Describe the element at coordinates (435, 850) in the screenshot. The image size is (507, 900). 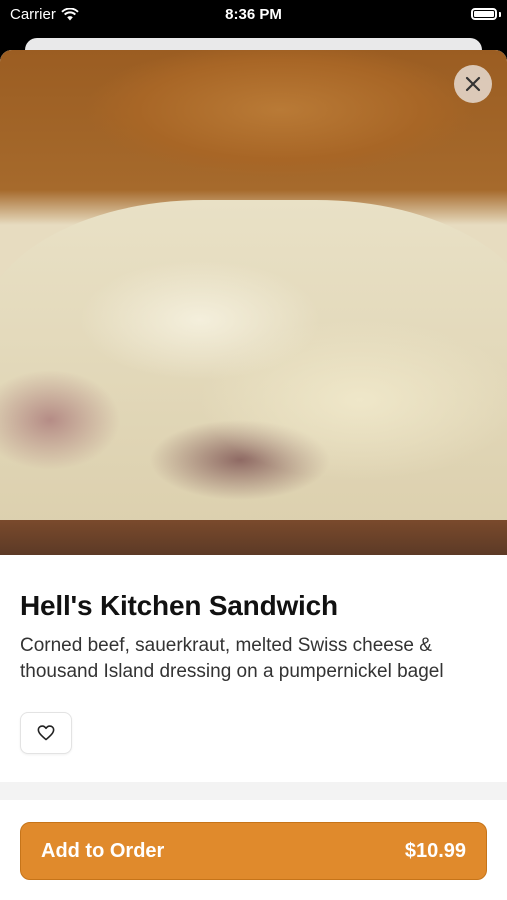
I see `item-price: $10.99` at that location.